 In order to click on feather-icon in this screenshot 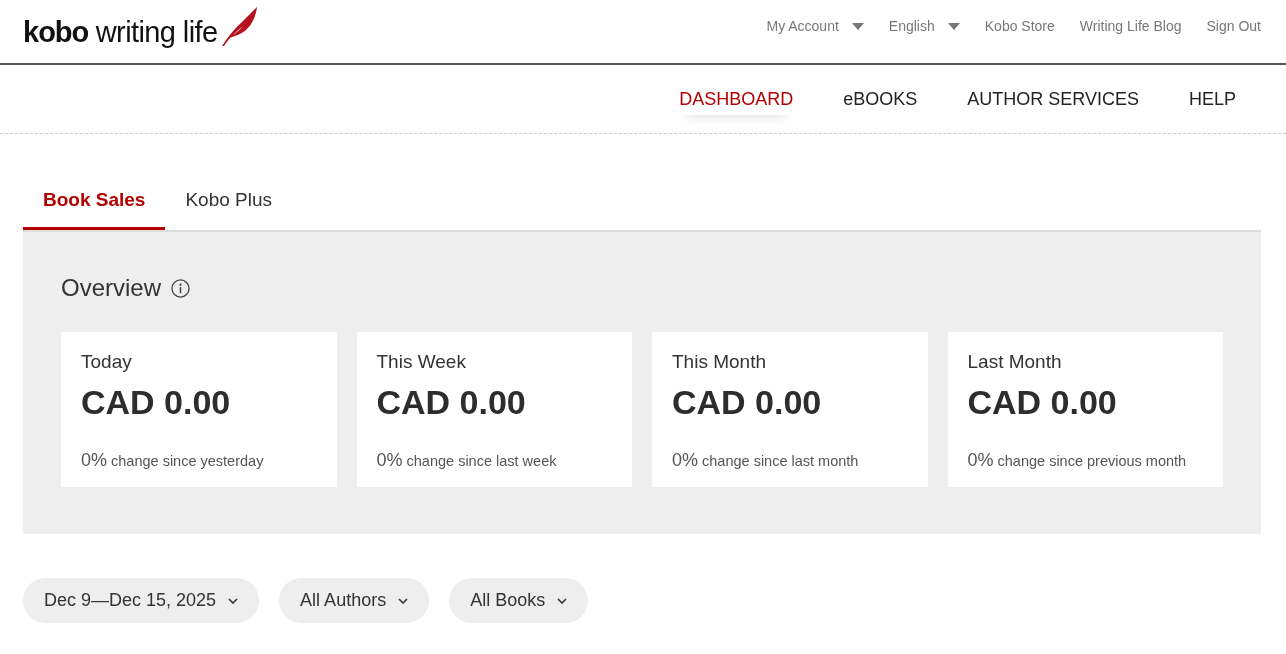, I will do `click(239, 27)`.